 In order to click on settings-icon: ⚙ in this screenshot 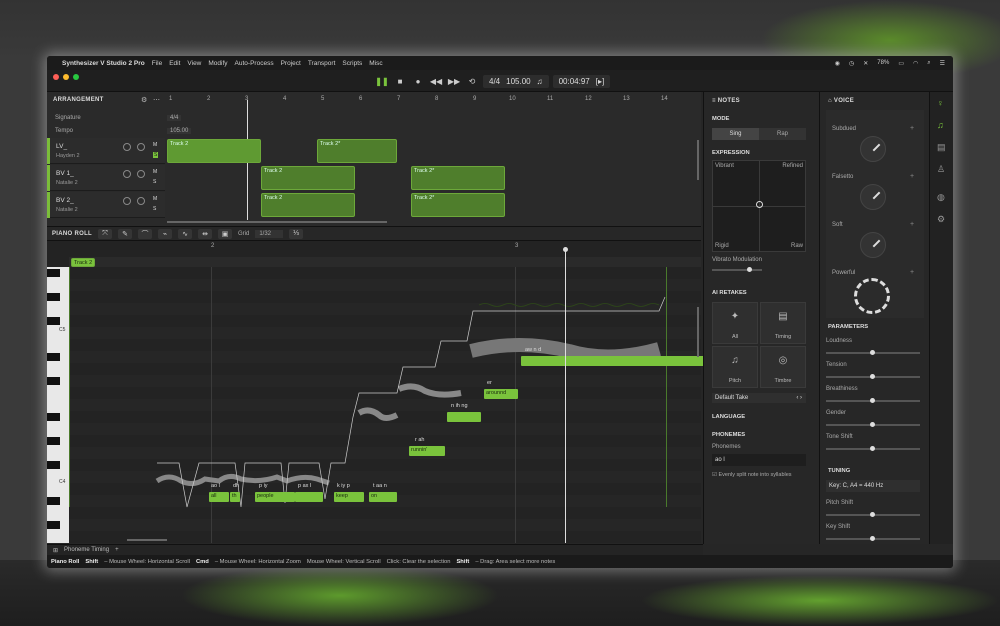, I will do `click(941, 219)`.